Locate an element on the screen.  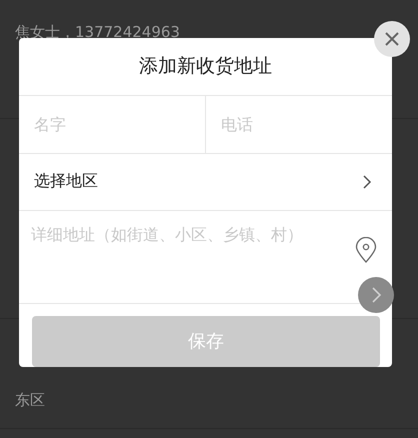
region-selector: 选择地区 is located at coordinates (205, 183).